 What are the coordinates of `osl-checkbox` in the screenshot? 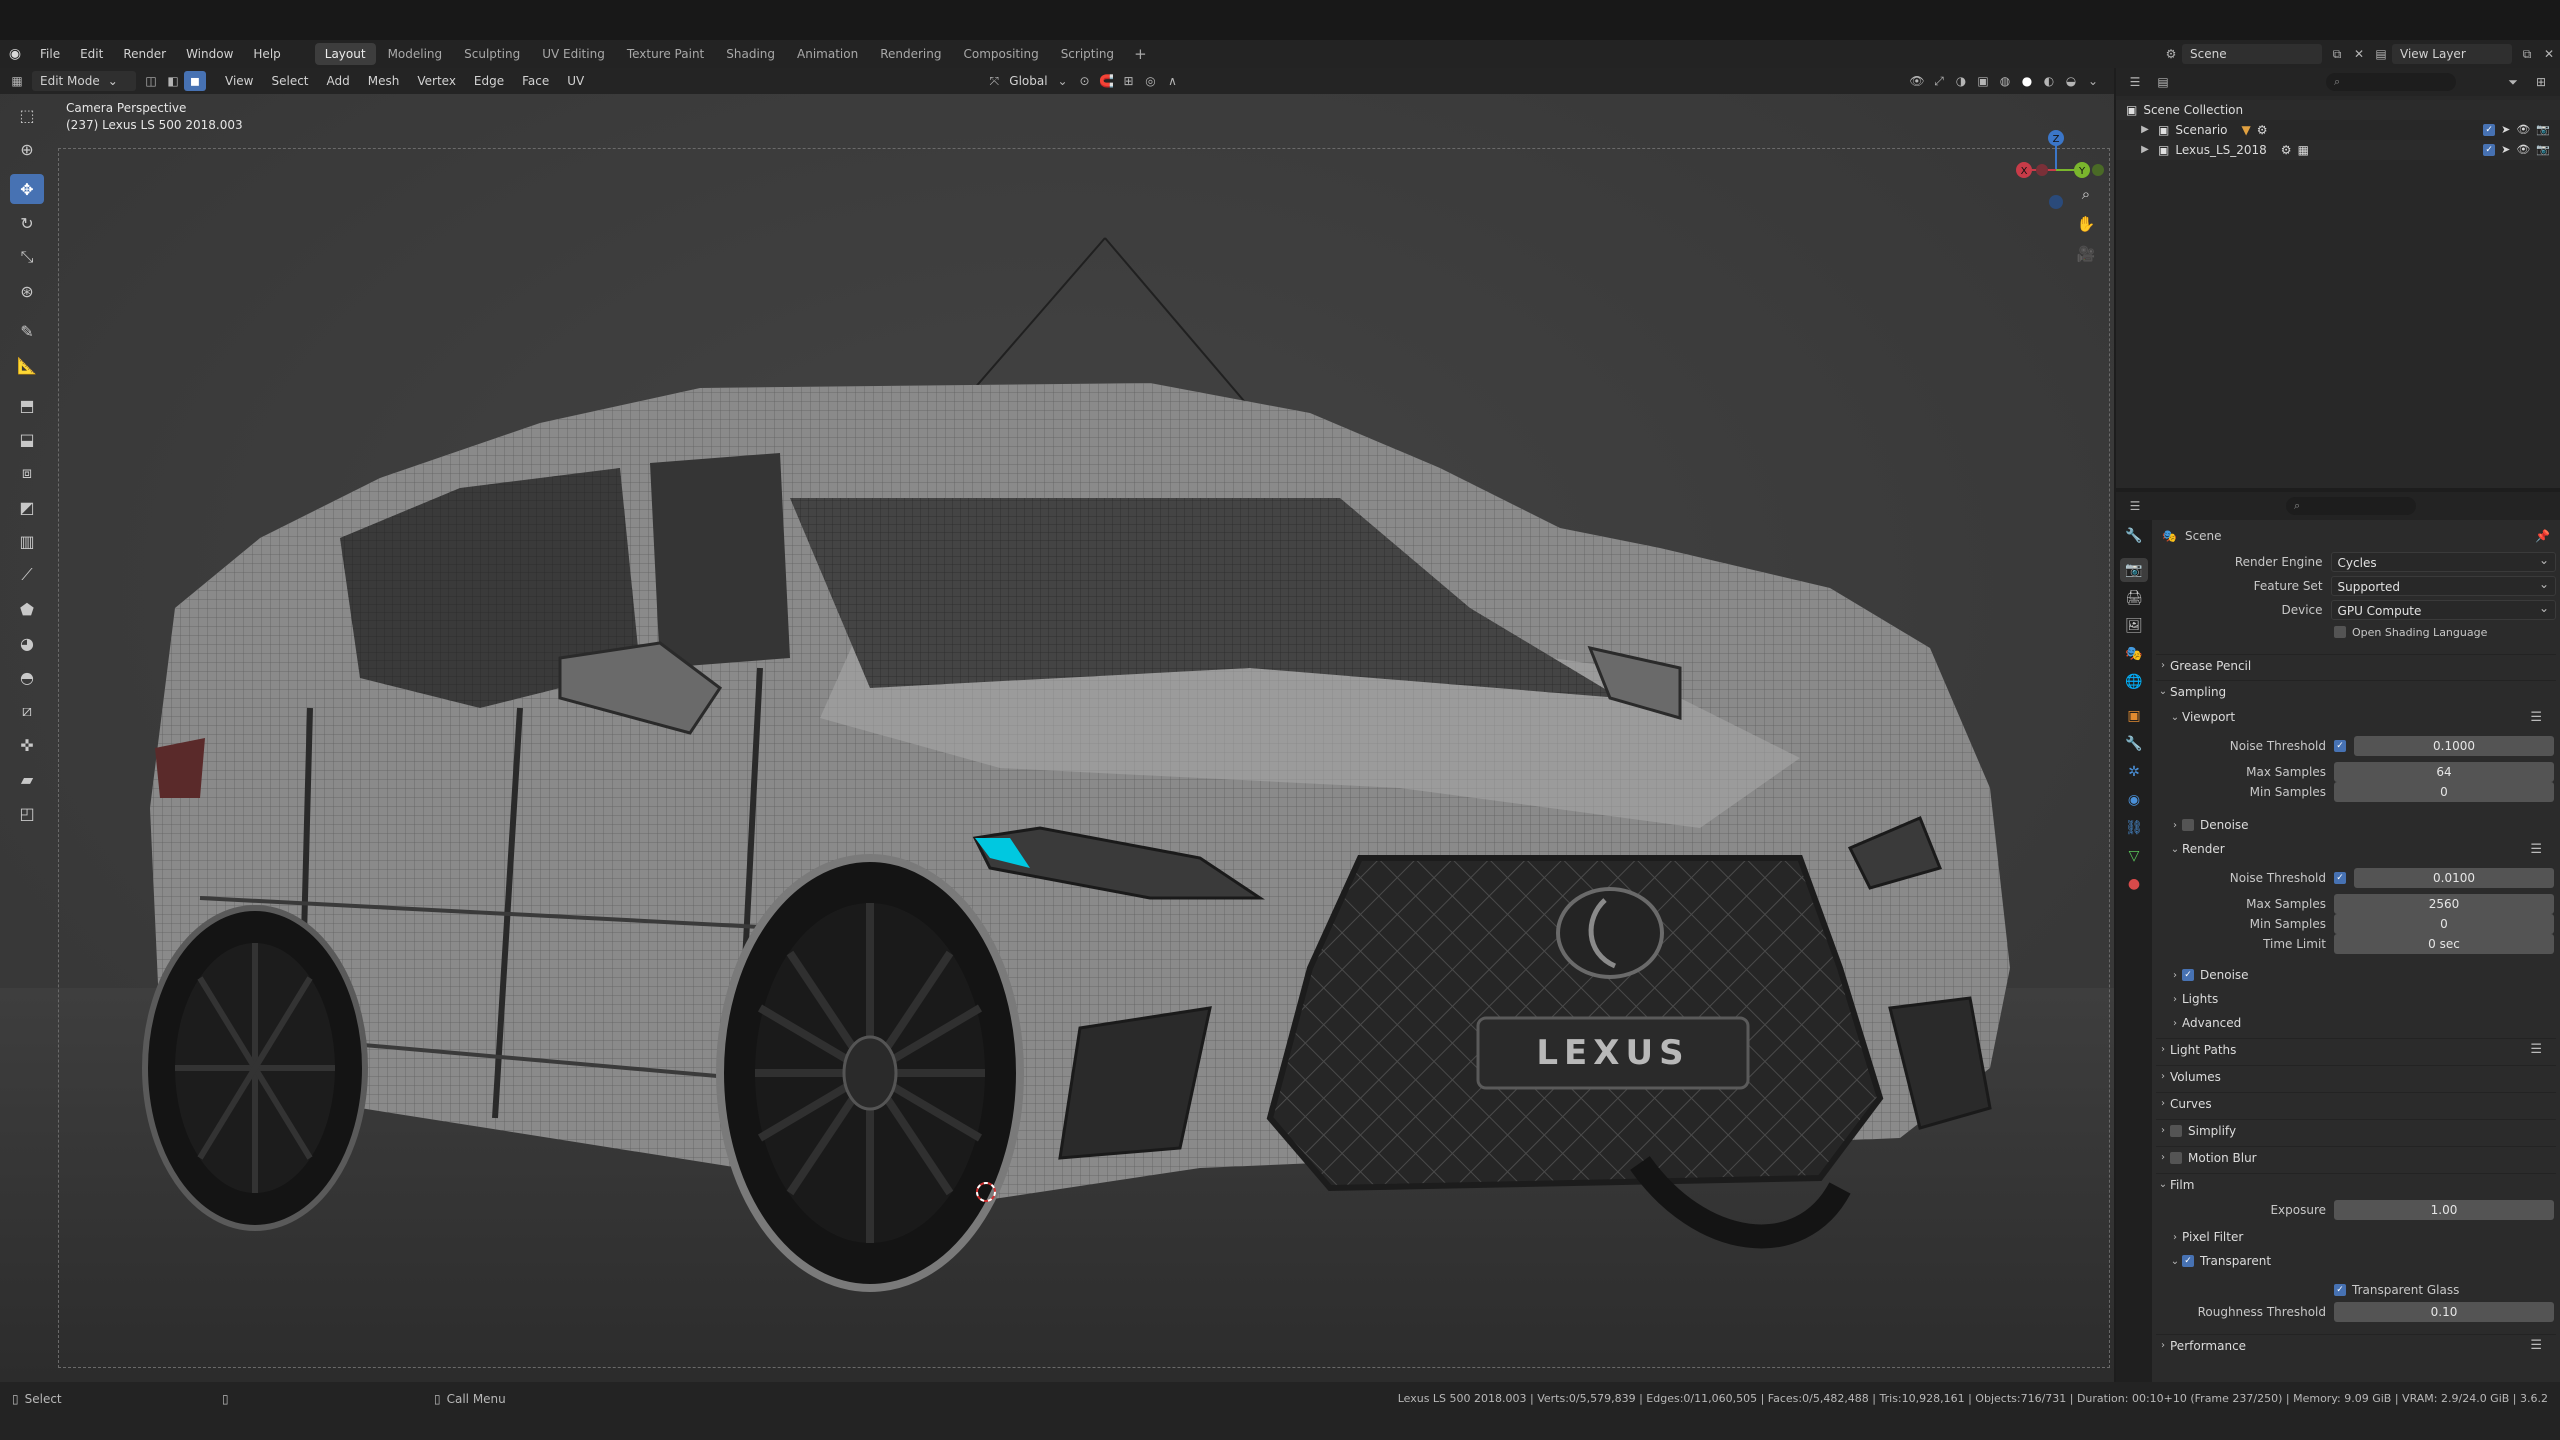 It's located at (2340, 632).